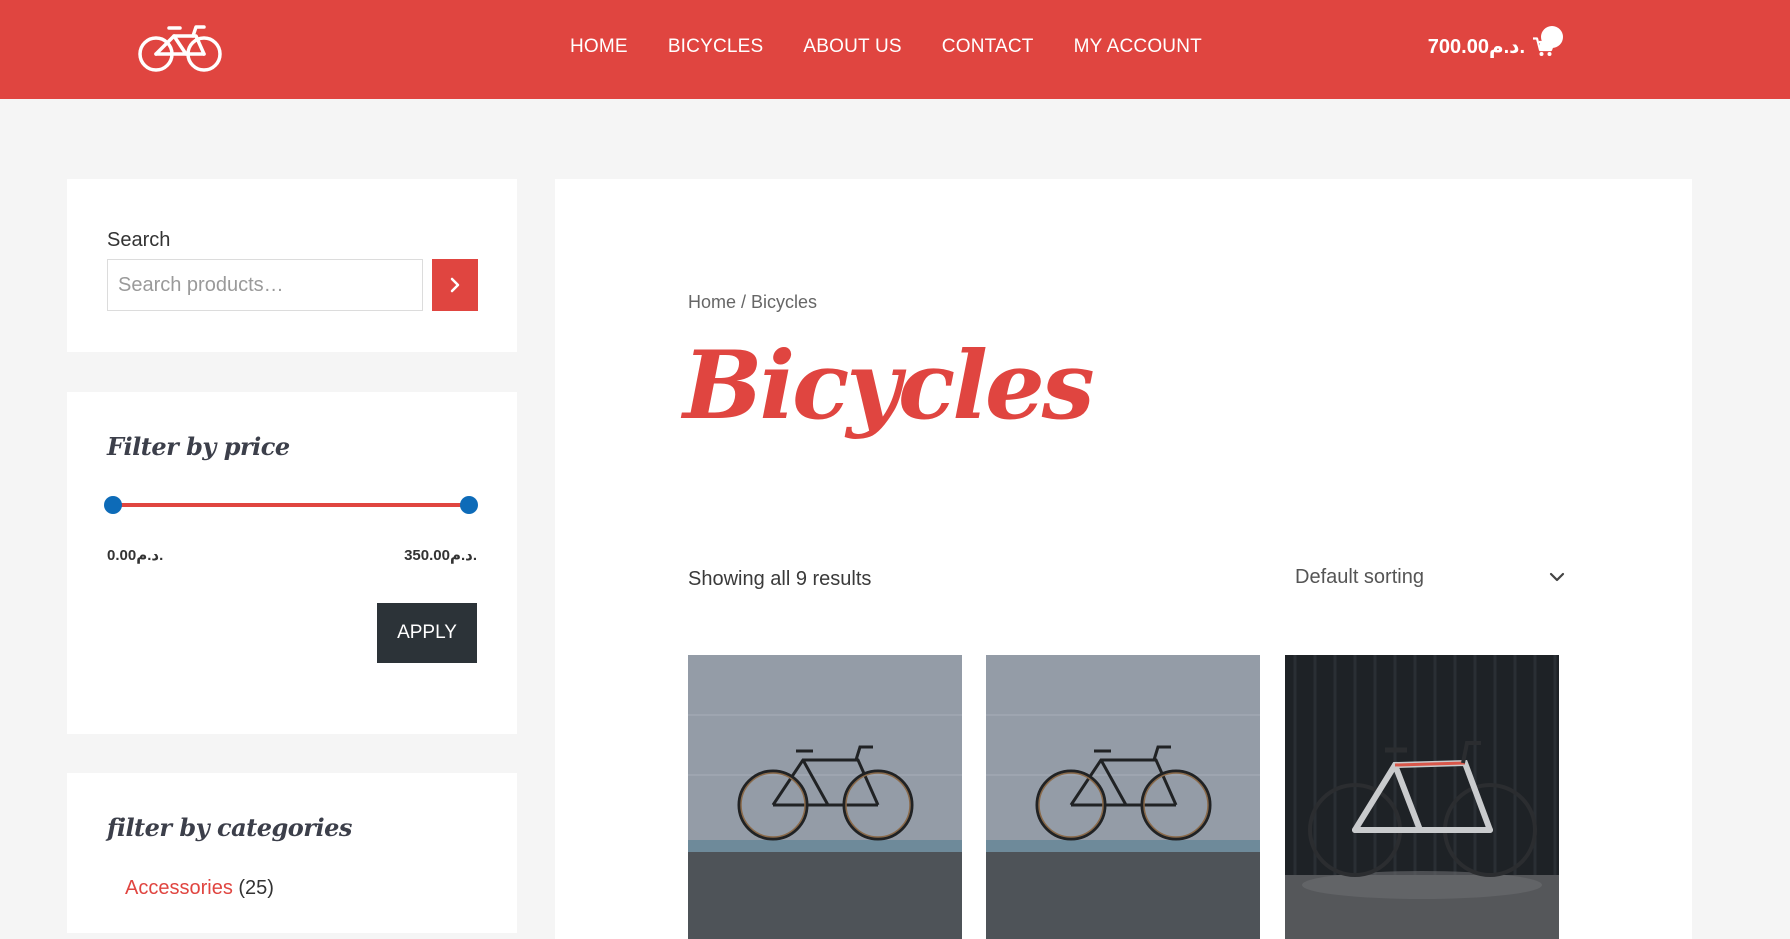 The image size is (1790, 939). Describe the element at coordinates (889, 386) in the screenshot. I see `page-title: Bicycles` at that location.